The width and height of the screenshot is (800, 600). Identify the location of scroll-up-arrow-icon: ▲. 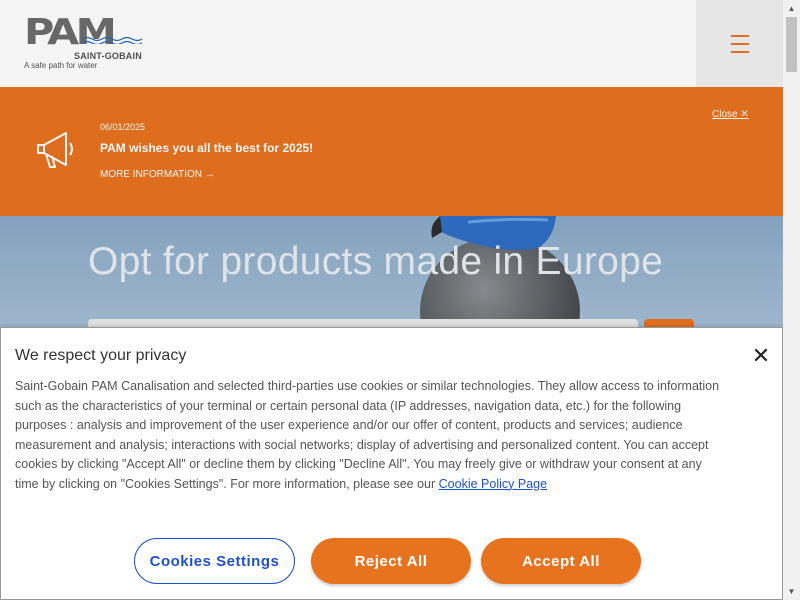
(791, 8).